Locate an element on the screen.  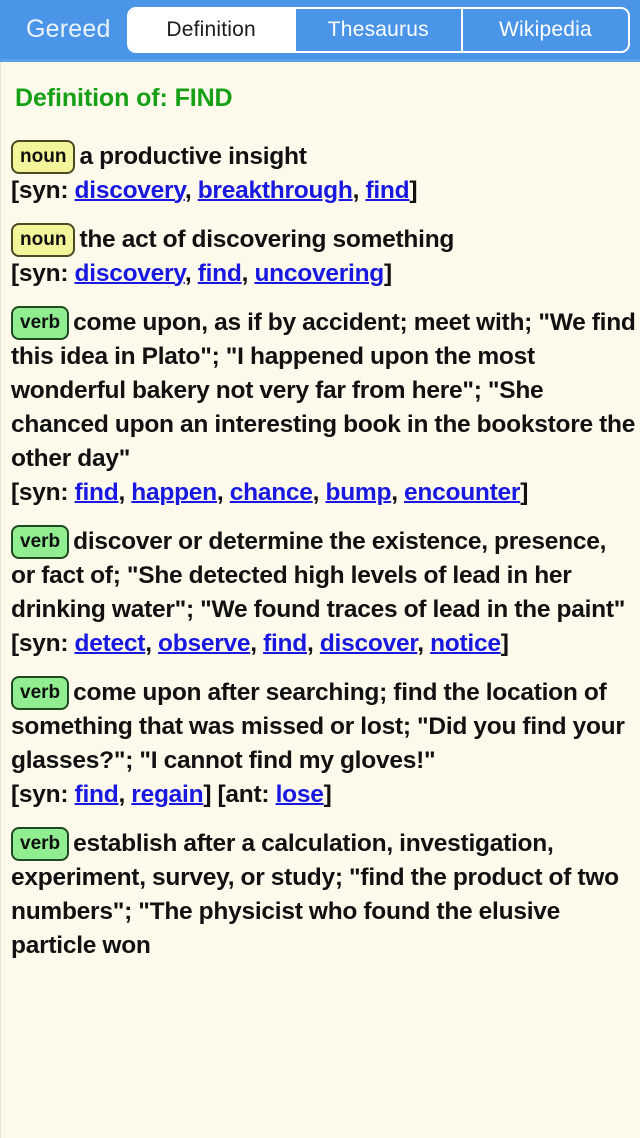
syn-link: detect is located at coordinates (110, 643).